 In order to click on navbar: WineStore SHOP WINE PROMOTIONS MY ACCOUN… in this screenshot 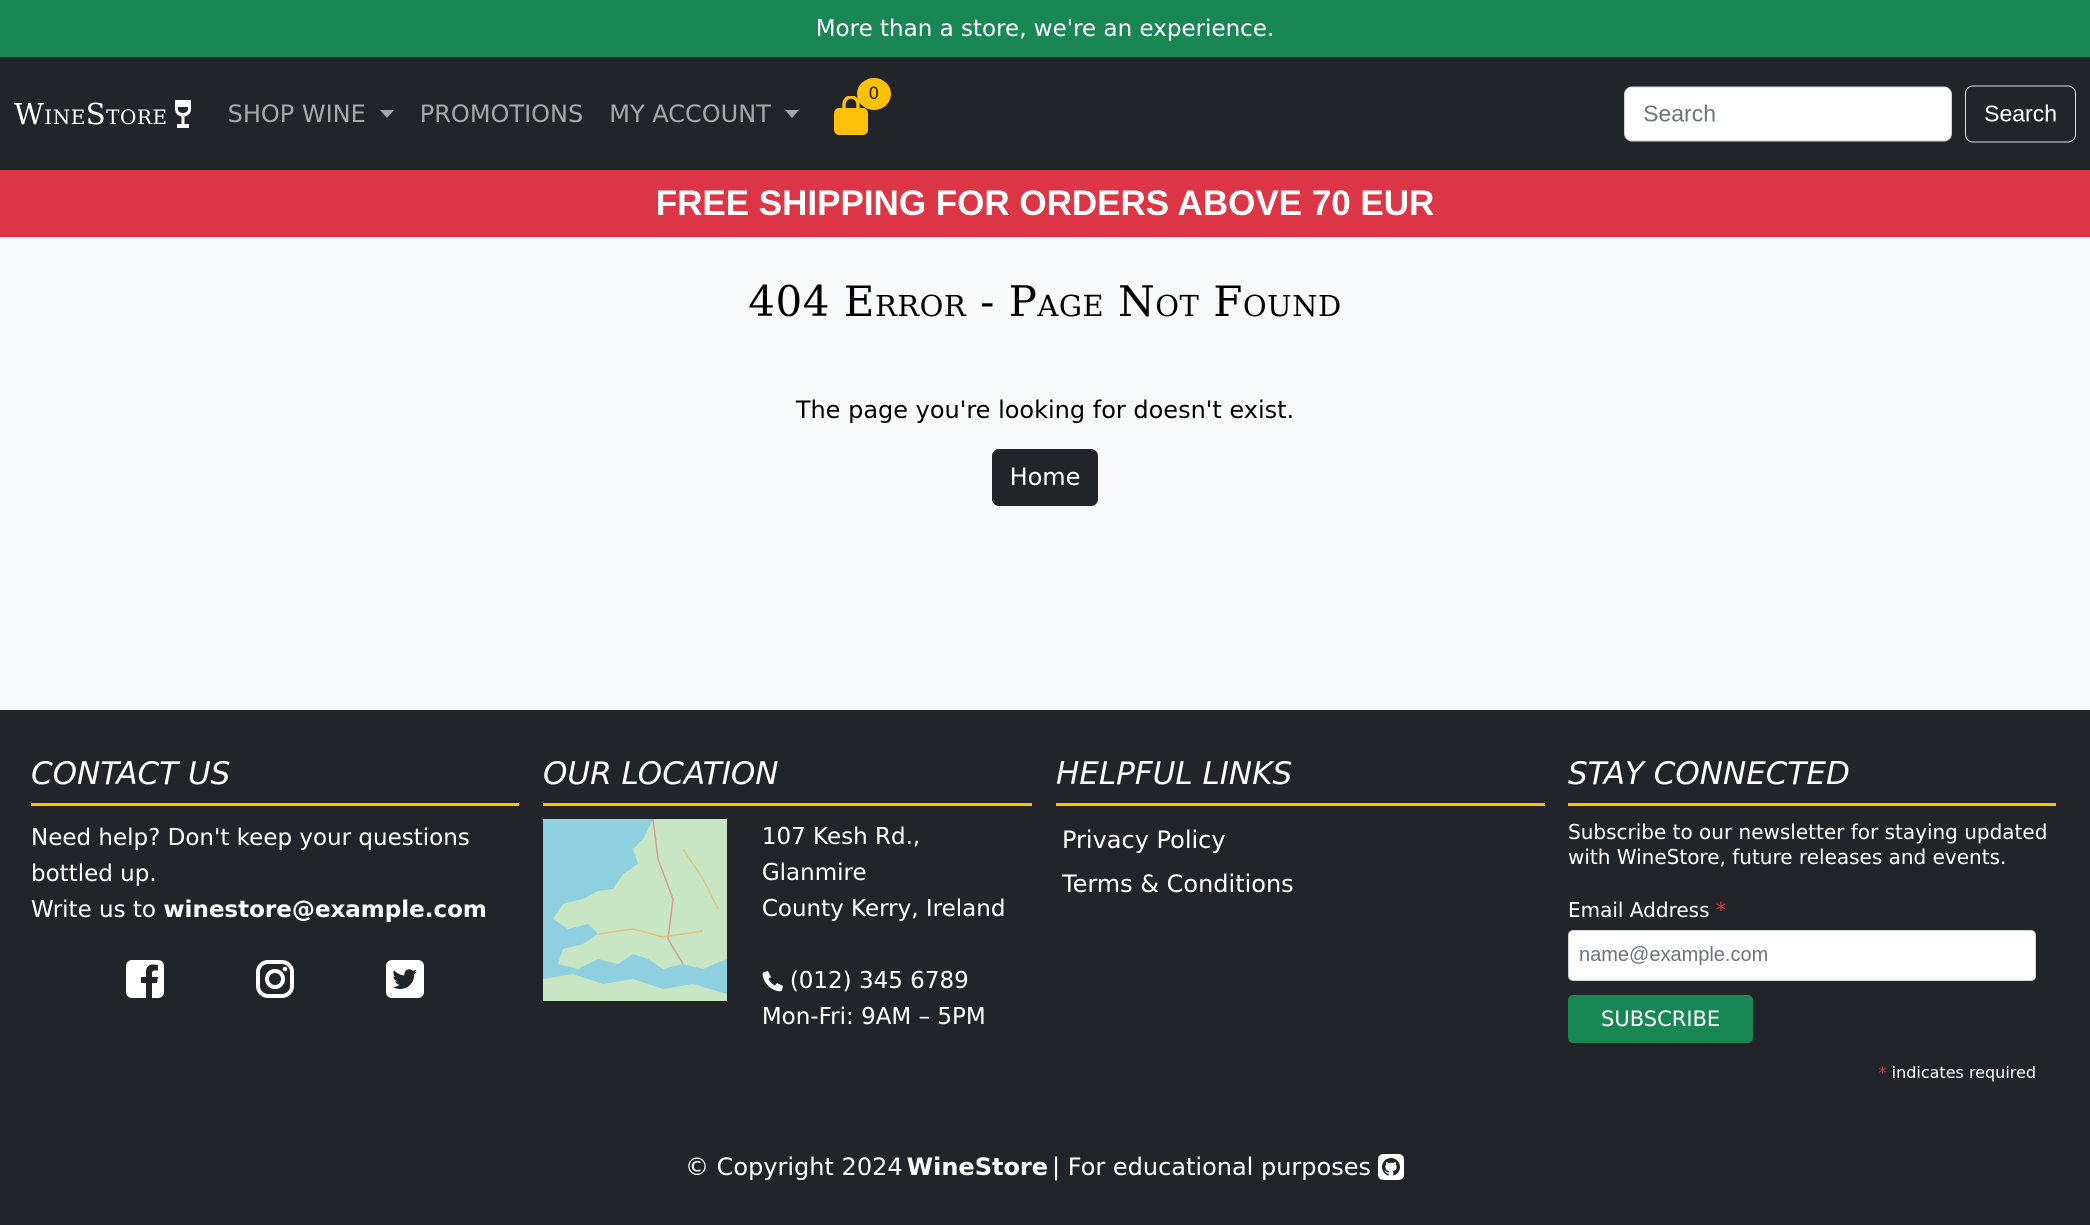, I will do `click(1045, 113)`.